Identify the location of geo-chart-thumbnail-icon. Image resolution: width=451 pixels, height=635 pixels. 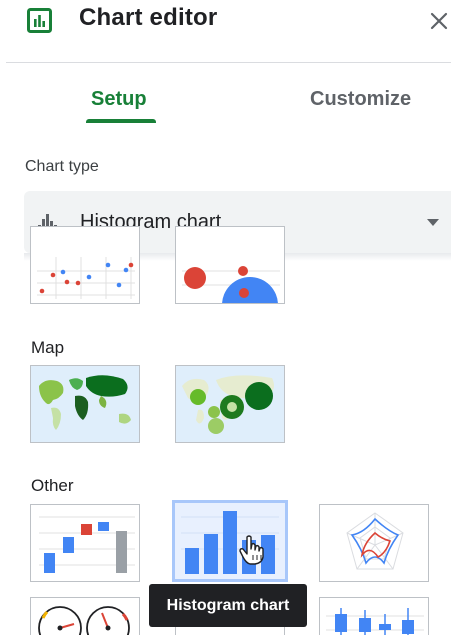
(85, 404).